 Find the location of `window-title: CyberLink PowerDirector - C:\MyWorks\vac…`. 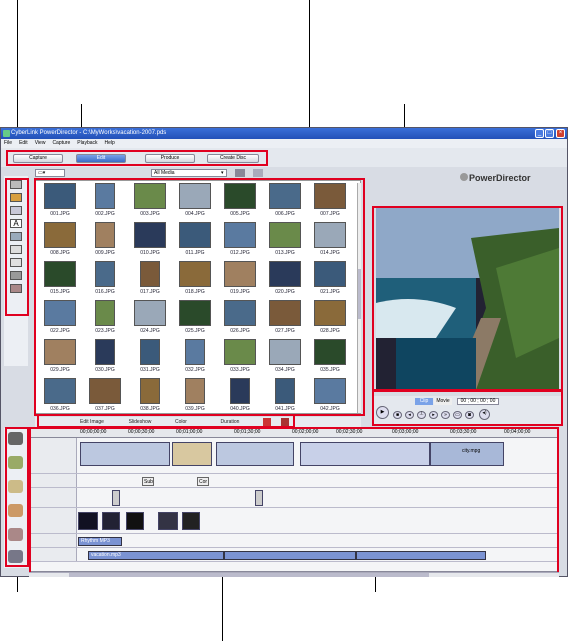

window-title: CyberLink PowerDirector - C:\MyWorks\vac… is located at coordinates (89, 133).